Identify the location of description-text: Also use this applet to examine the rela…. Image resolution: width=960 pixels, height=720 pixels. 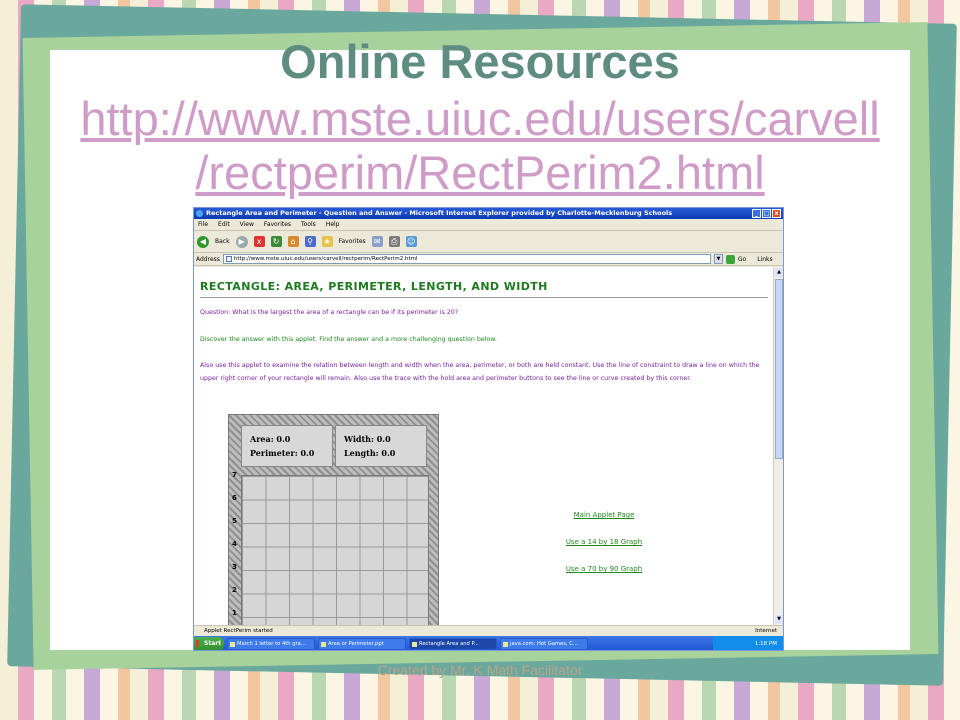
(480, 372).